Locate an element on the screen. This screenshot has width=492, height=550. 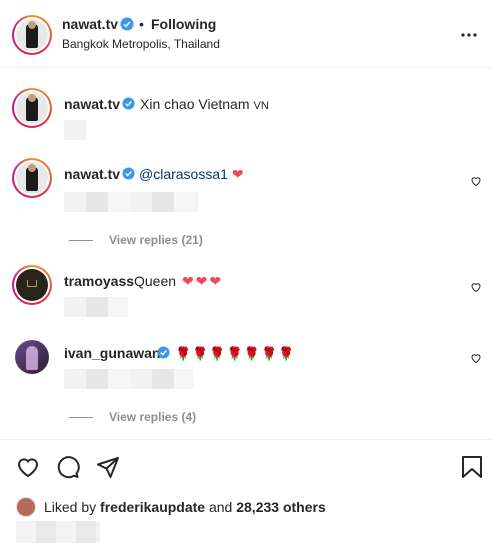
flag-vn-icon: VN is located at coordinates (261, 106).